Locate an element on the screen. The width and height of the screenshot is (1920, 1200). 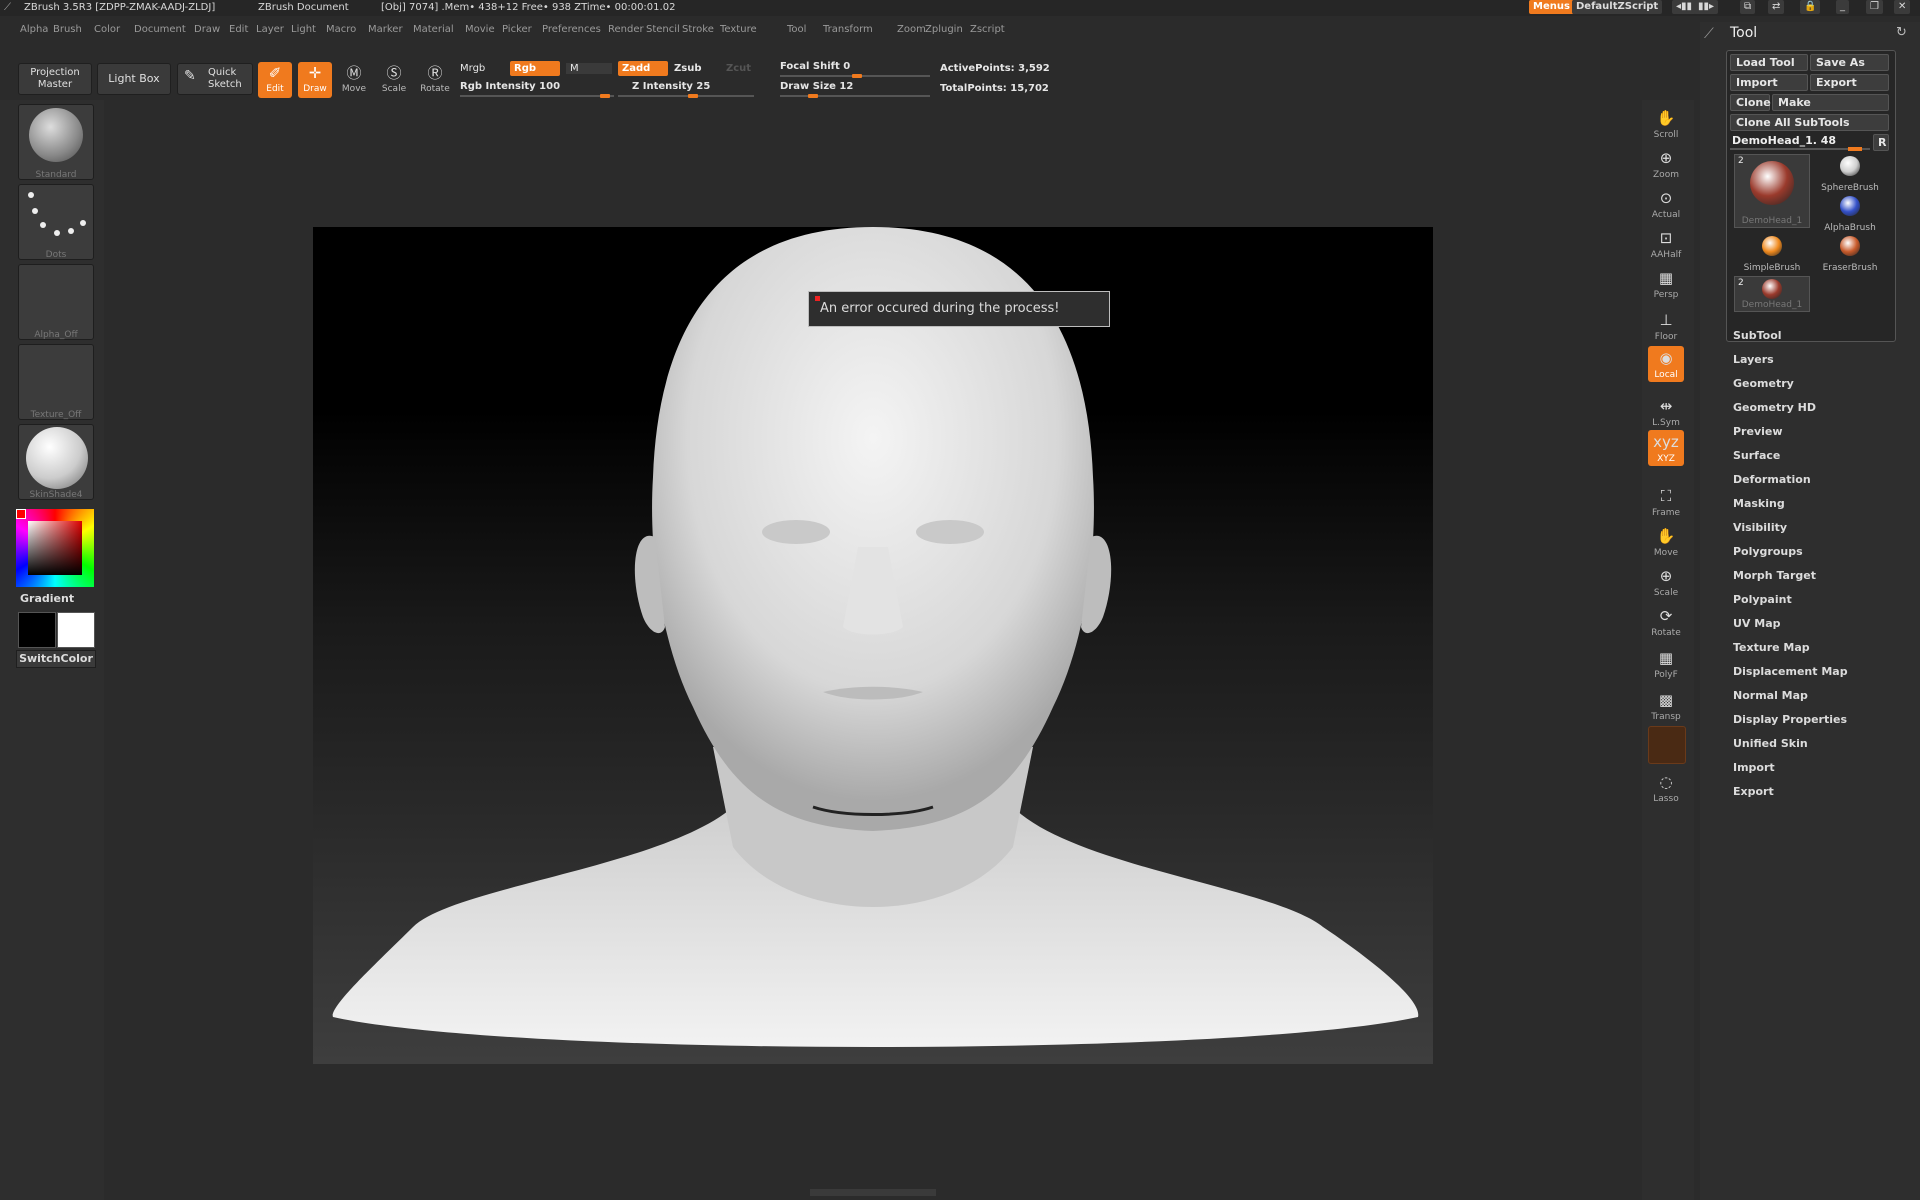
menu-stroke: Stroke is located at coordinates (698, 30).